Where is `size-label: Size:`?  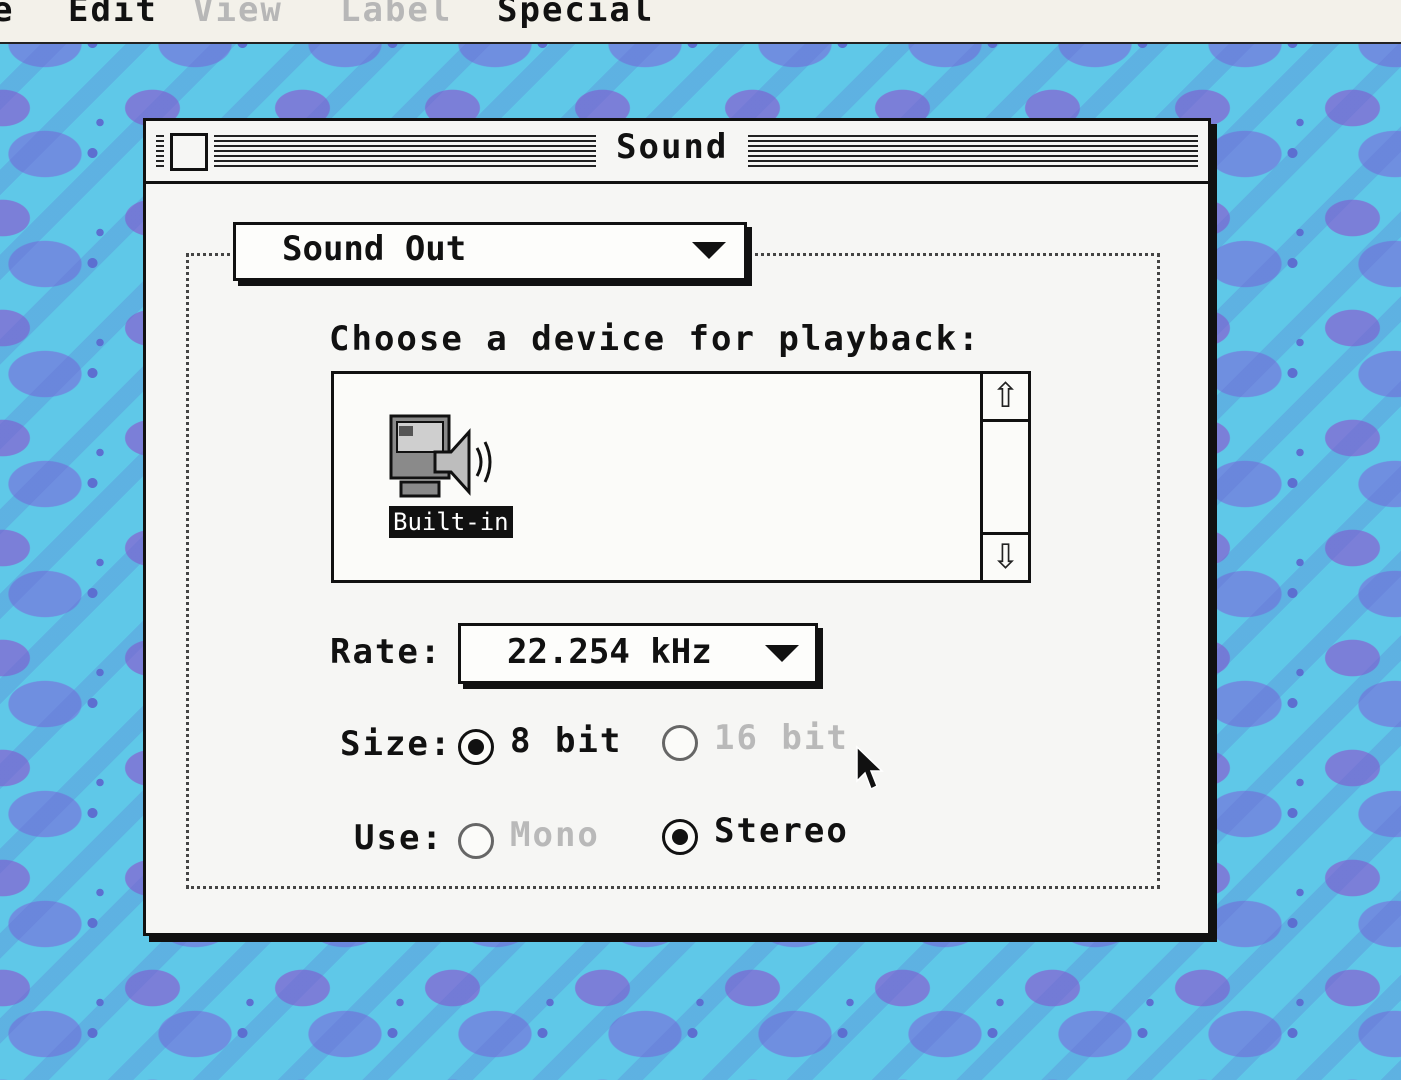
size-label: Size: is located at coordinates (396, 744).